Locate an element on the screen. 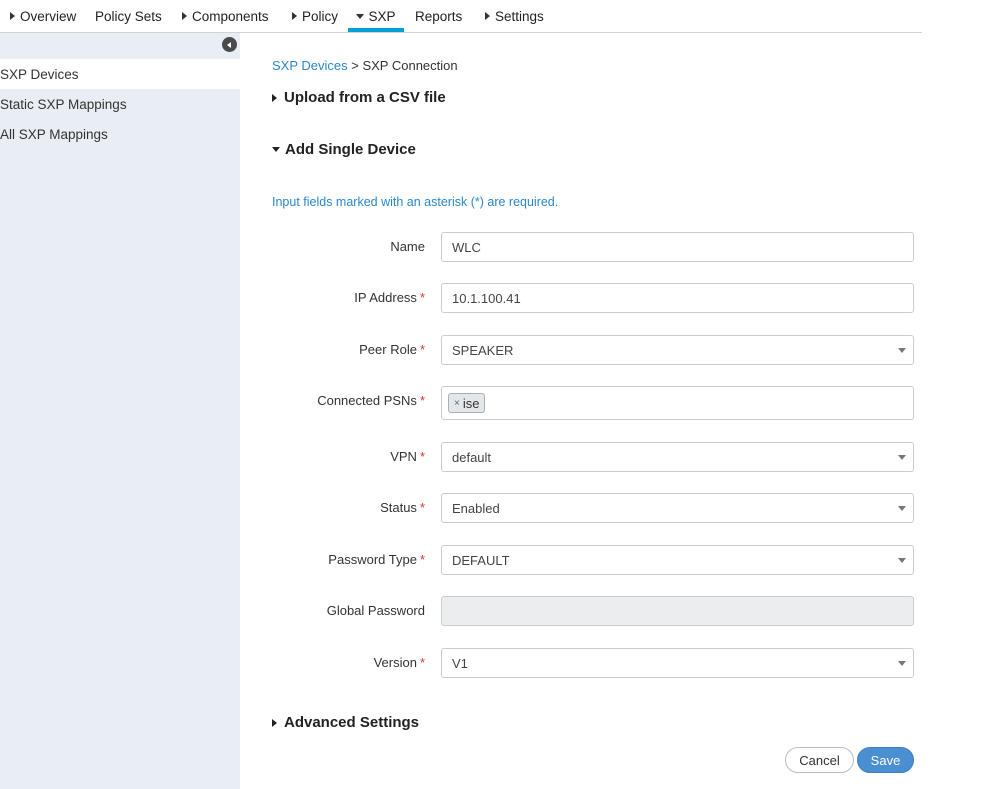 The width and height of the screenshot is (986, 789). global-password-input is located at coordinates (677, 611).